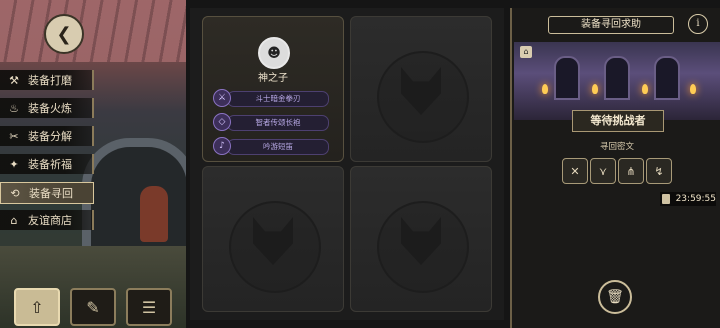  I want to click on trash-button: 🗑, so click(615, 297).